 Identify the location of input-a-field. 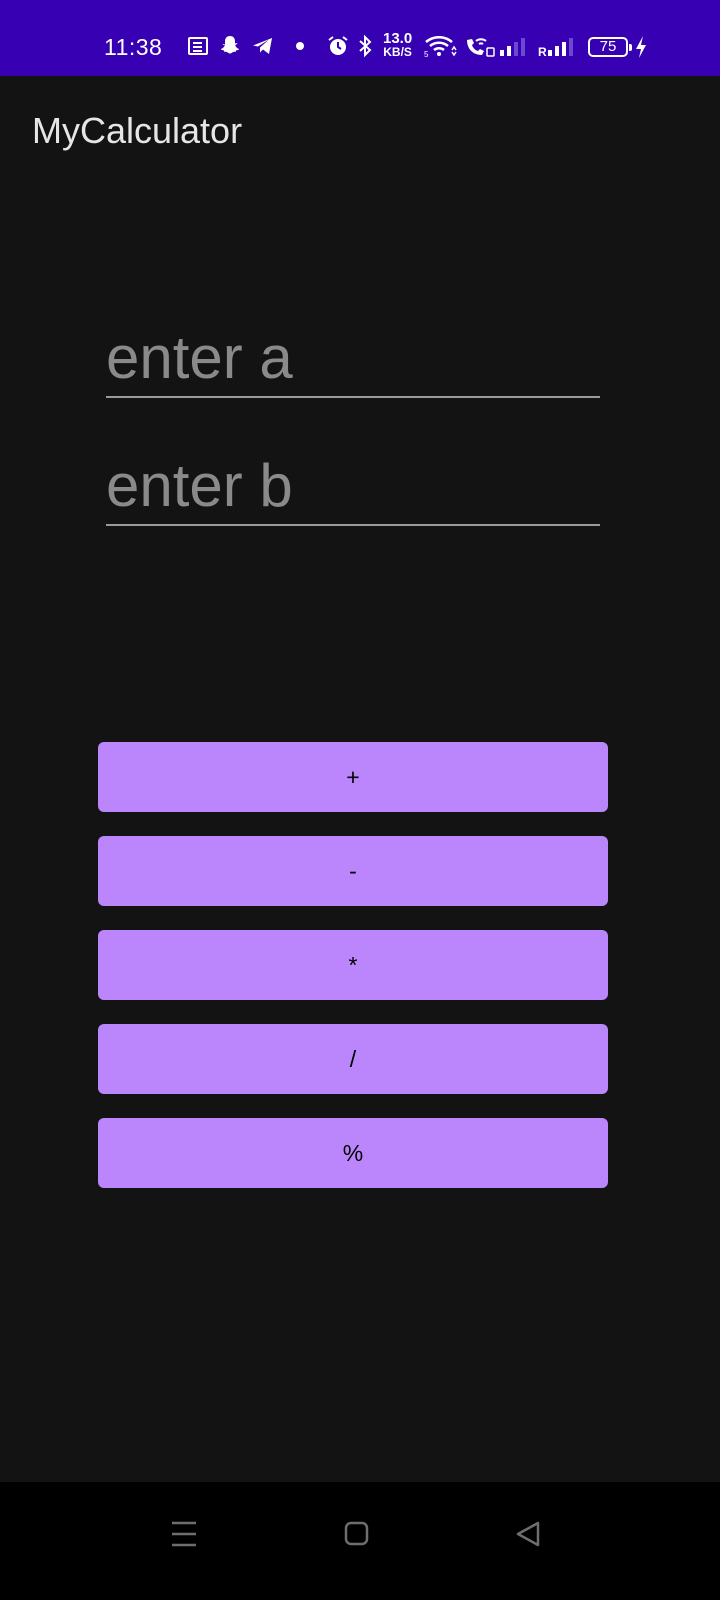
(353, 358).